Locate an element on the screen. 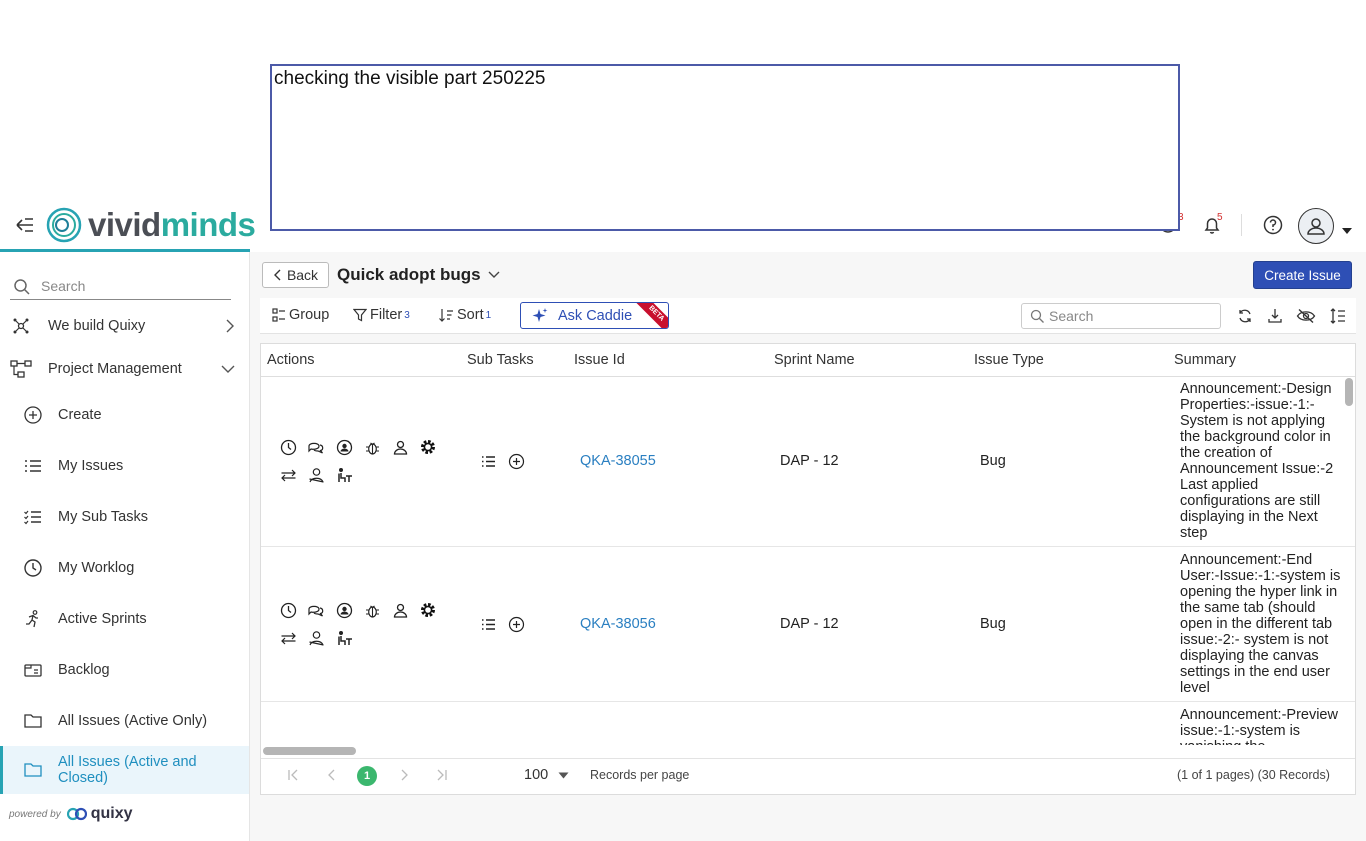  header-divider is located at coordinates (1241, 225).